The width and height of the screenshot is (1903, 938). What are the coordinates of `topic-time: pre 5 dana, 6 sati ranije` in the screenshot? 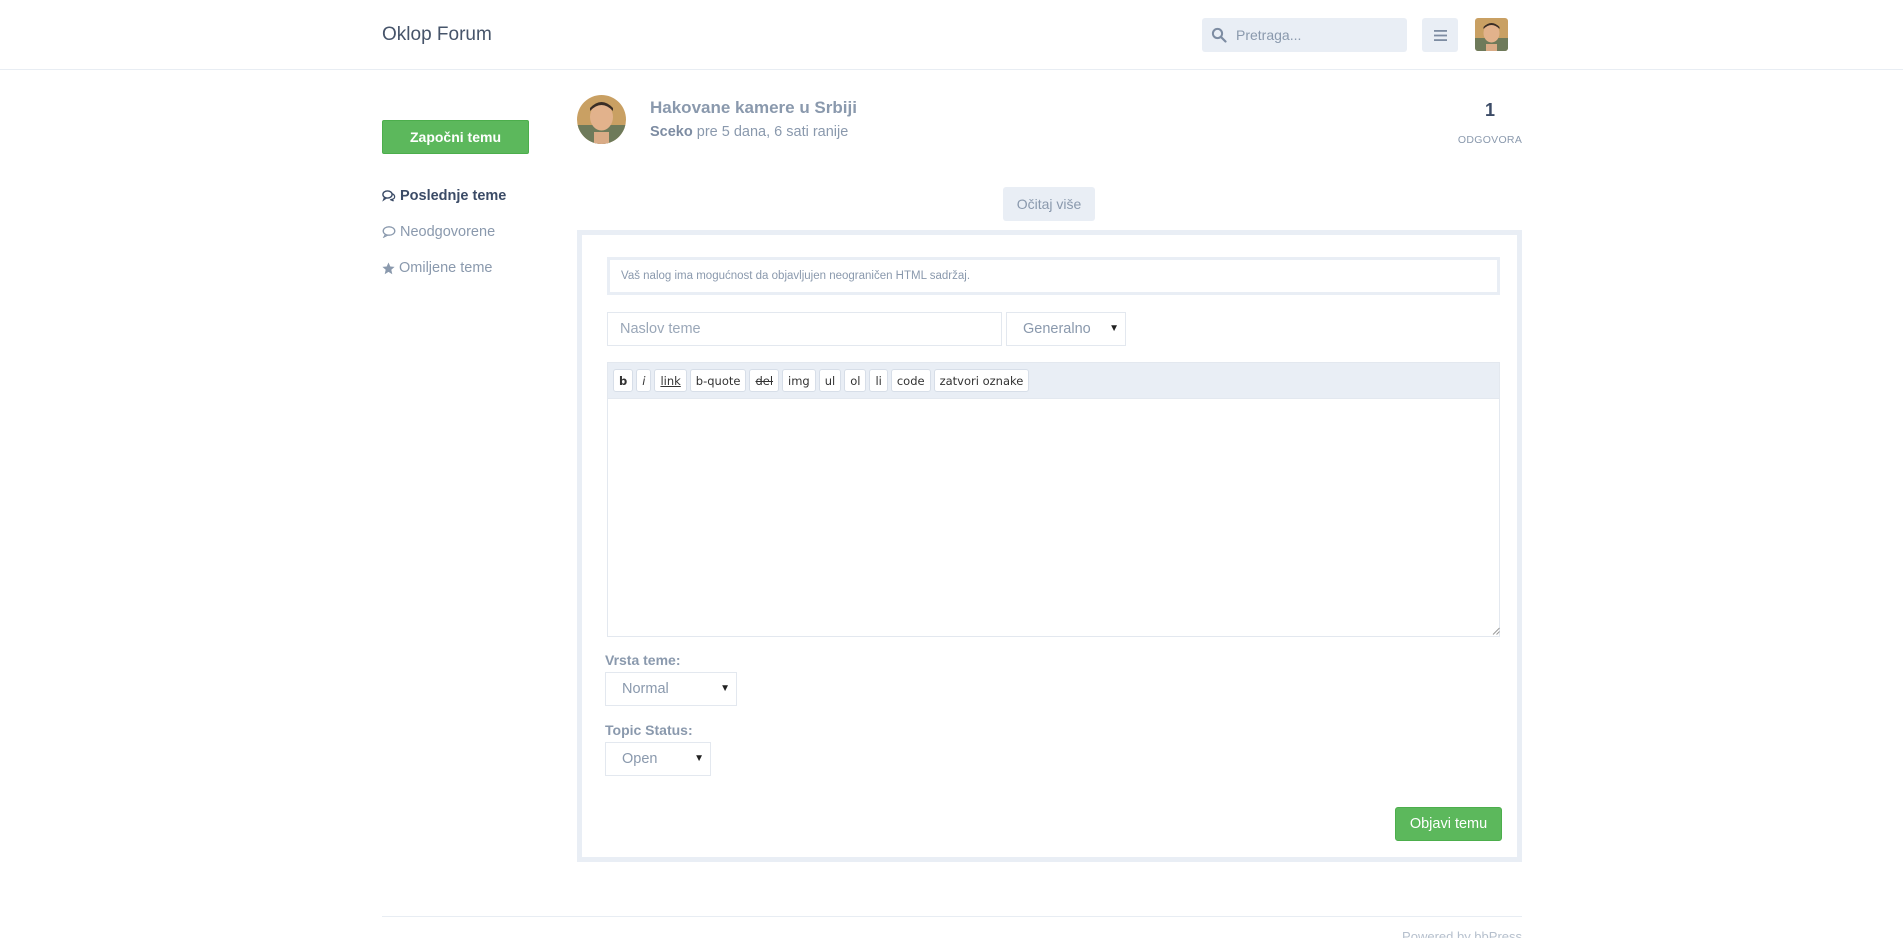 It's located at (772, 132).